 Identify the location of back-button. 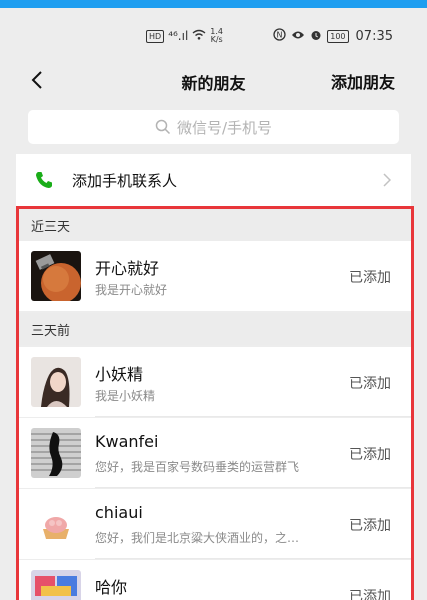
(37, 80).